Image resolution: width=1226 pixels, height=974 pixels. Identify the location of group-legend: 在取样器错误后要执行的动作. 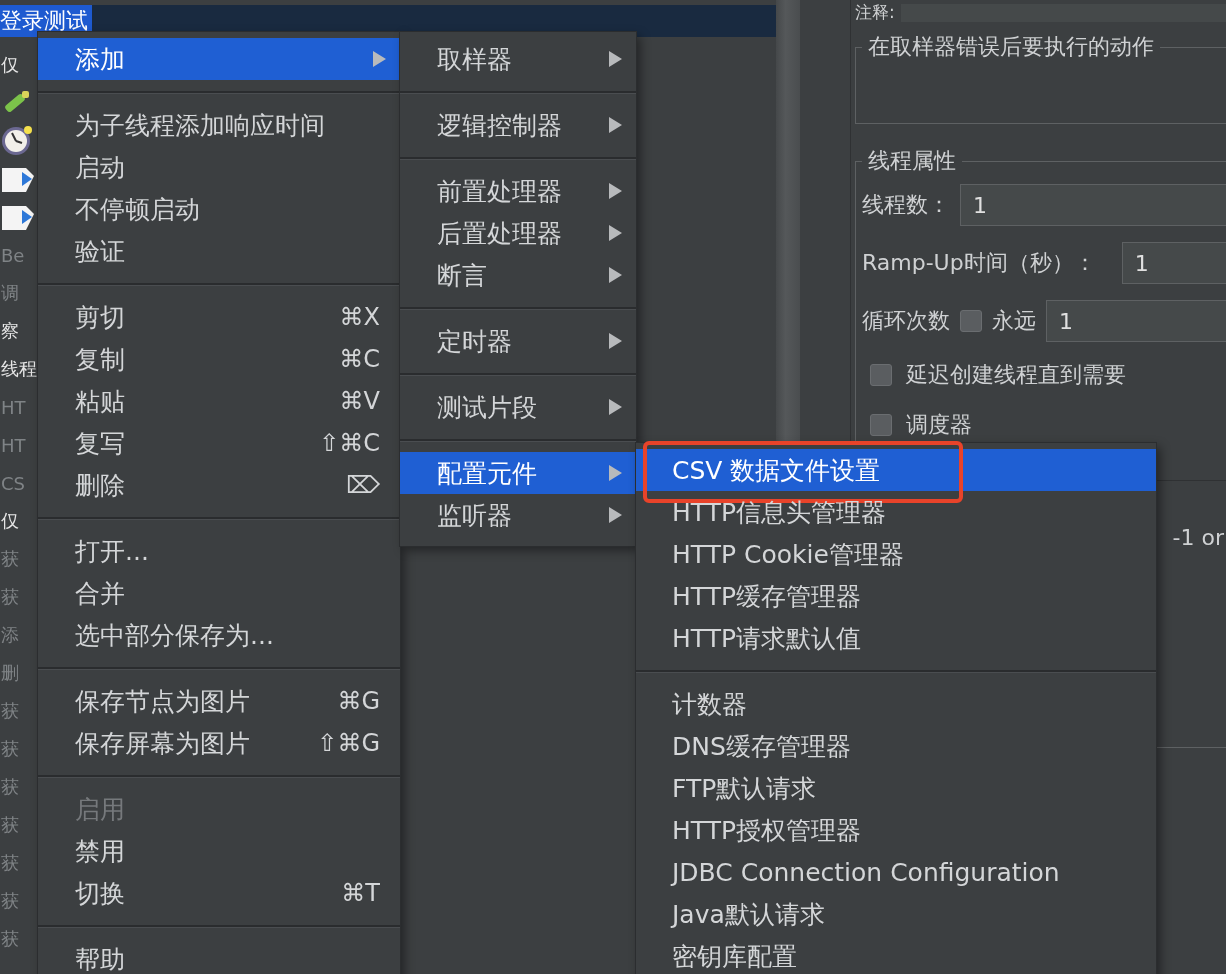
(1011, 47).